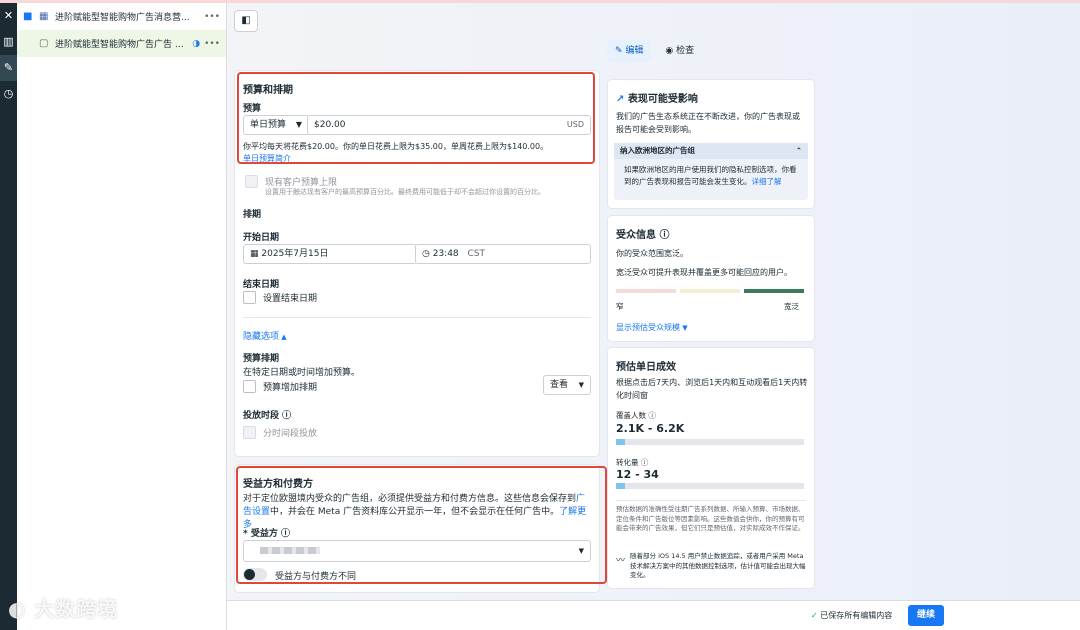 This screenshot has height=630, width=1080. What do you see at coordinates (622, 99) in the screenshot?
I see `trend-icon: ↗` at bounding box center [622, 99].